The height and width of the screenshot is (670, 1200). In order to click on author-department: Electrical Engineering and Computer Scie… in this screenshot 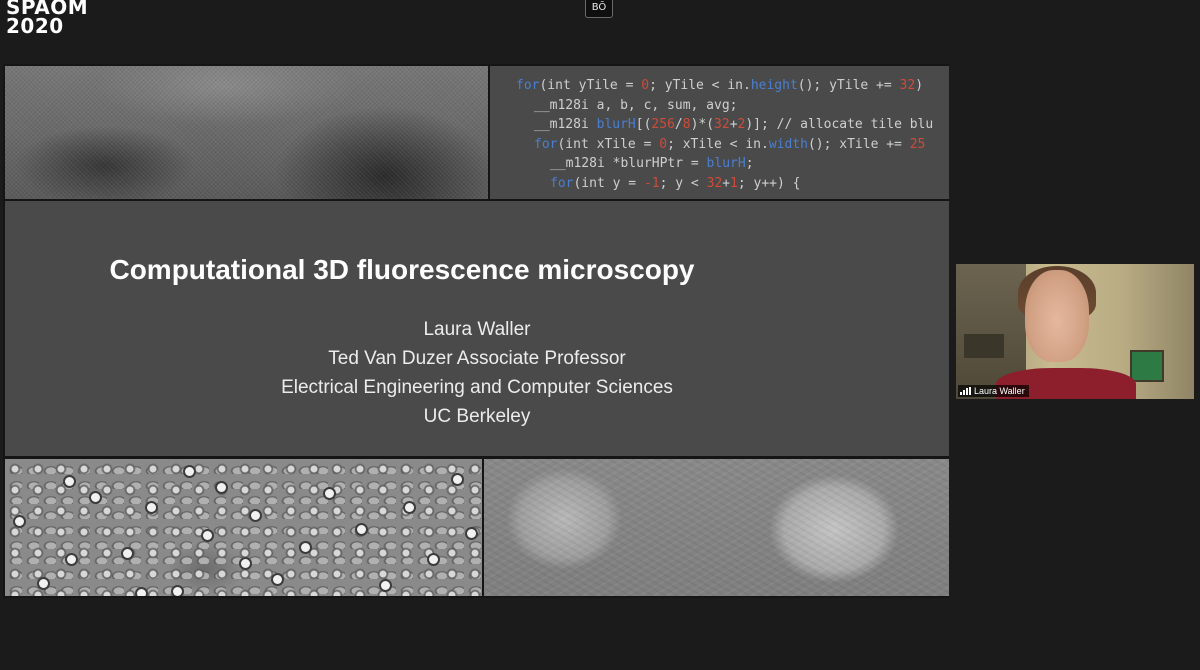, I will do `click(477, 387)`.